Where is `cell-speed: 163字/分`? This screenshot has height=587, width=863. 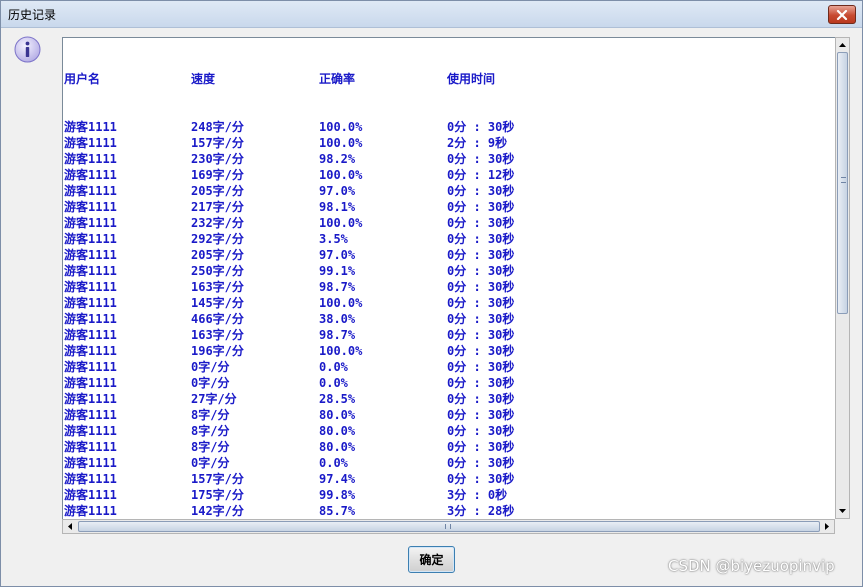
cell-speed: 163字/分 is located at coordinates (217, 287).